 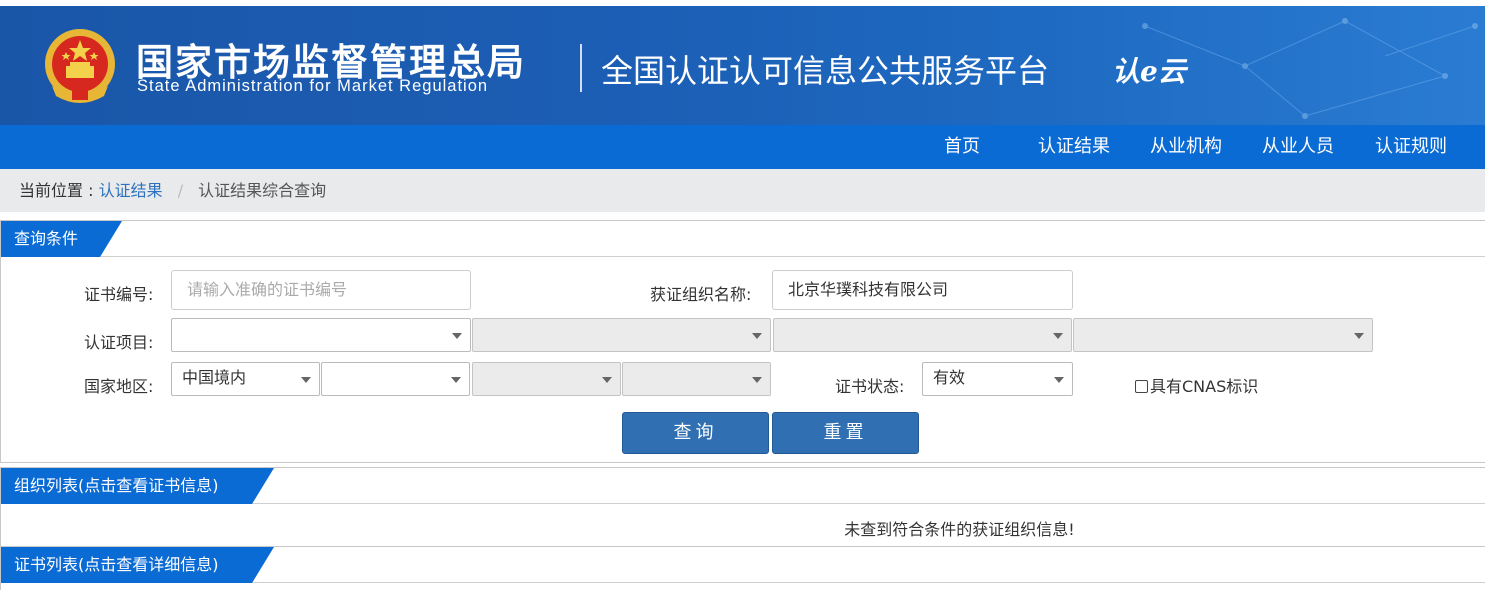 What do you see at coordinates (581, 68) in the screenshot?
I see `header-divider` at bounding box center [581, 68].